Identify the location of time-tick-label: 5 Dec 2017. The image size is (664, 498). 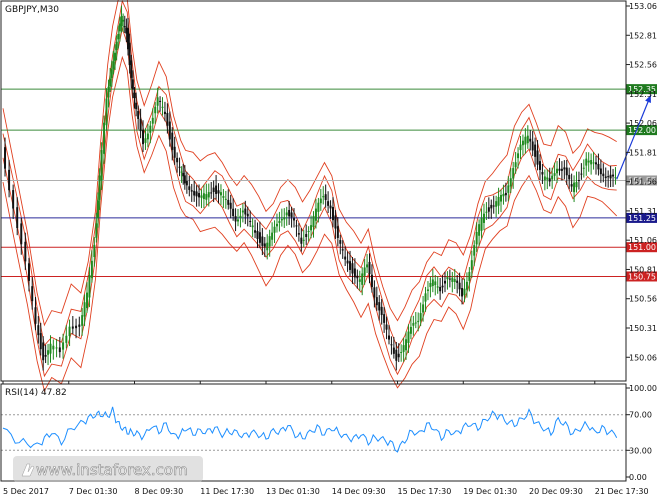
(26, 491).